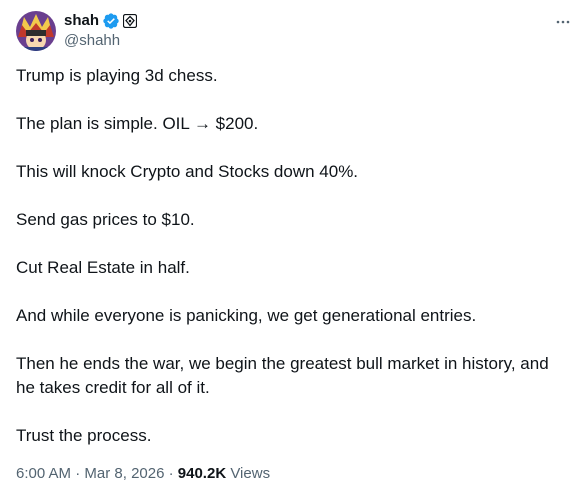 The height and width of the screenshot is (493, 577). I want to click on tweet-time: 6:00 AM · Mar 8, 2026, so click(90, 473).